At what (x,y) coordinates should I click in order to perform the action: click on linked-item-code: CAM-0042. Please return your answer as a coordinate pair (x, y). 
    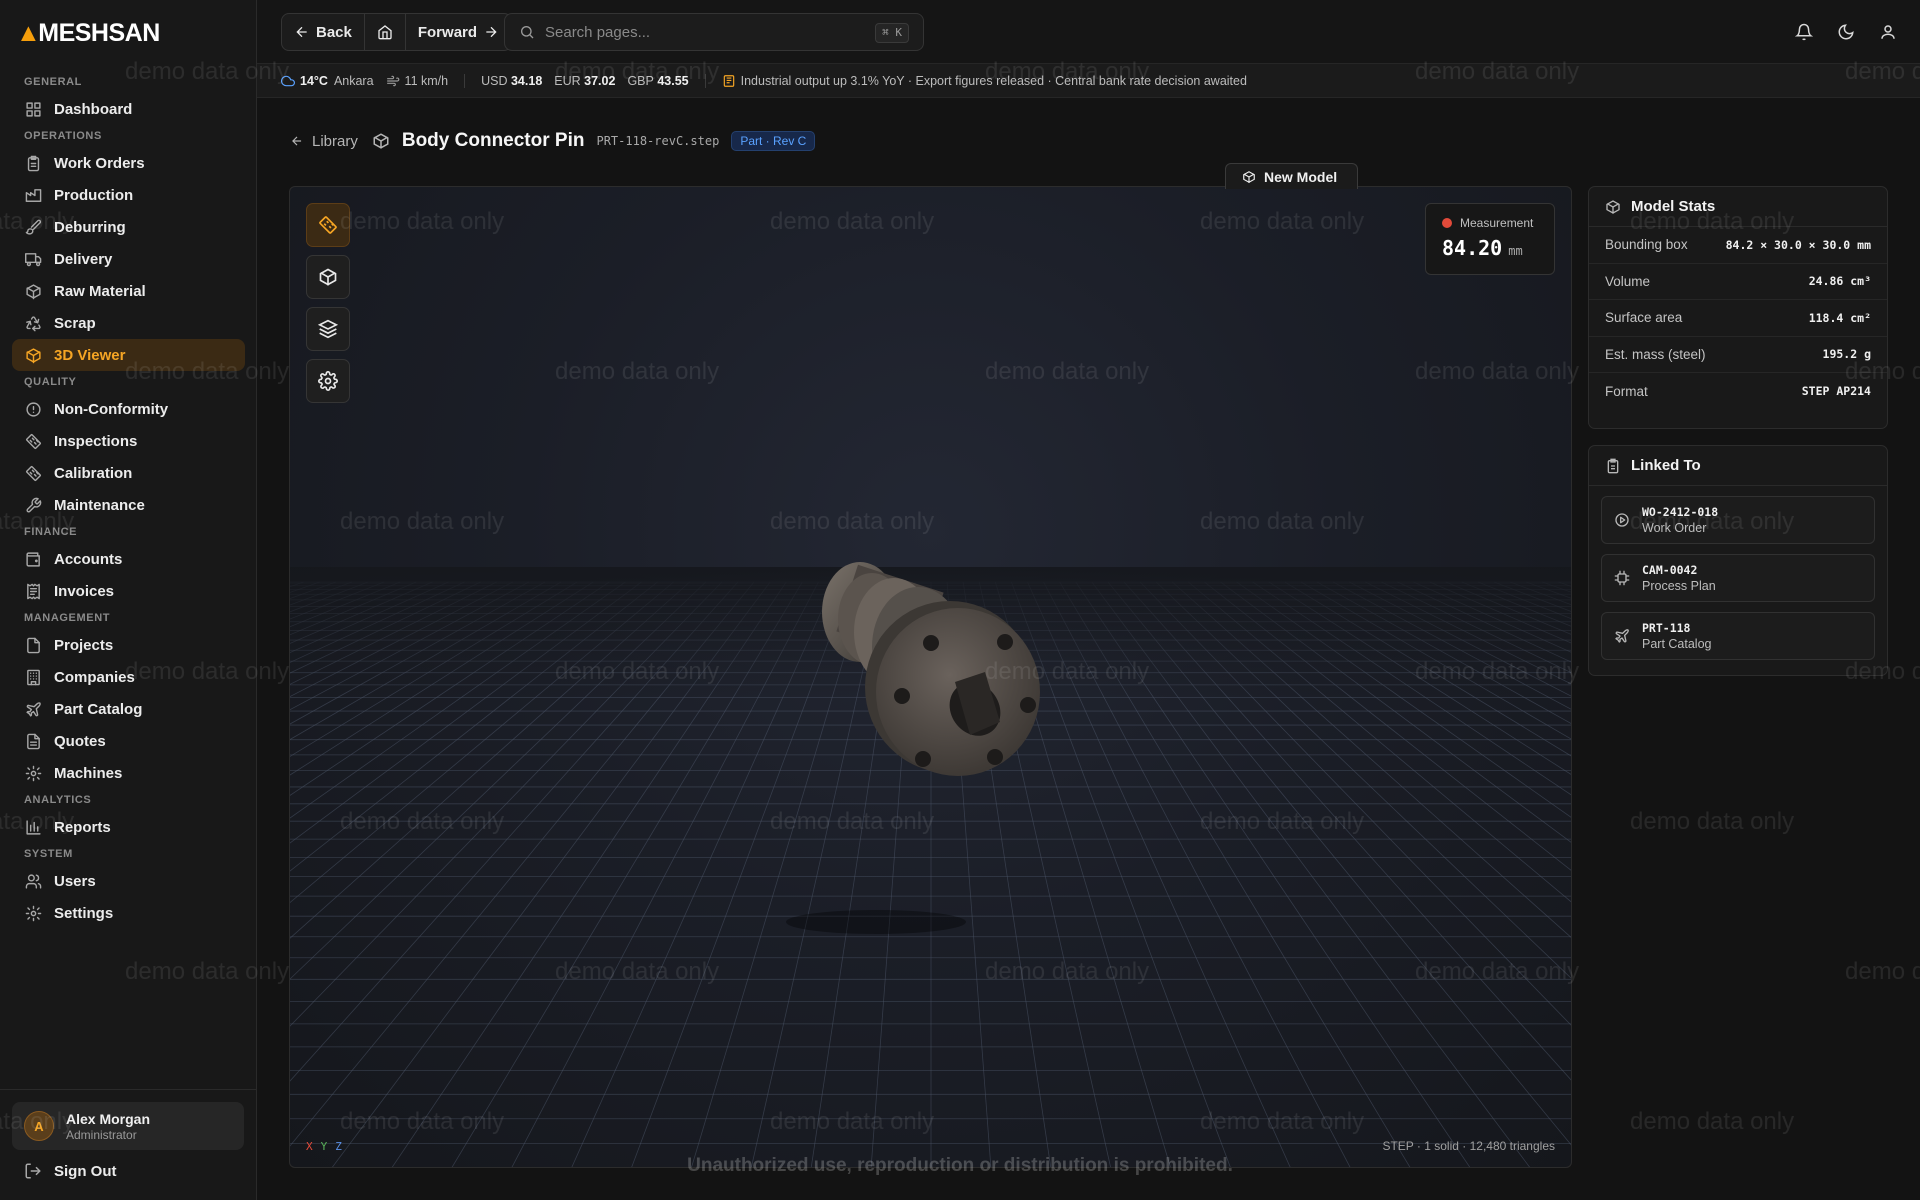
    Looking at the image, I should click on (1679, 570).